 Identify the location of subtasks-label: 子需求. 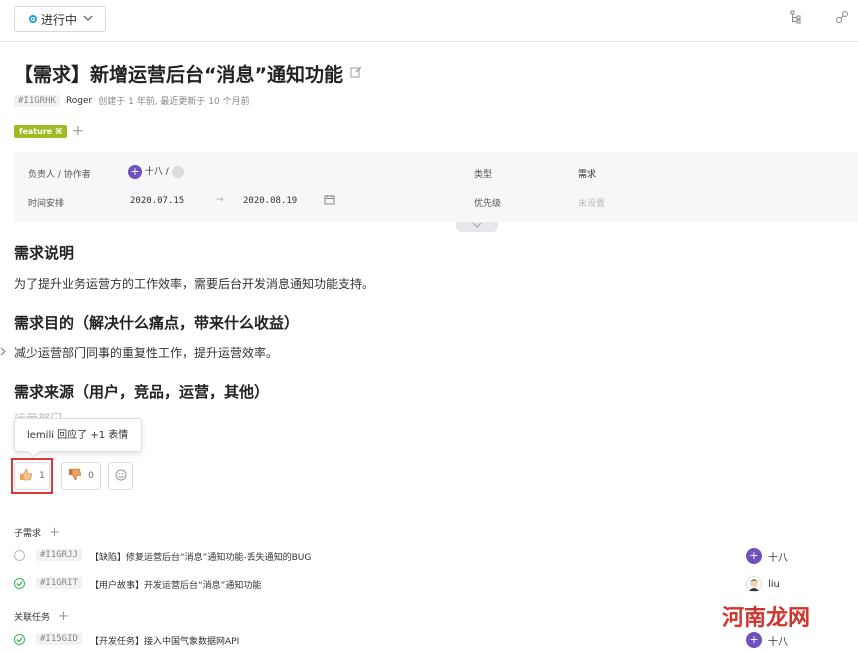
(28, 534).